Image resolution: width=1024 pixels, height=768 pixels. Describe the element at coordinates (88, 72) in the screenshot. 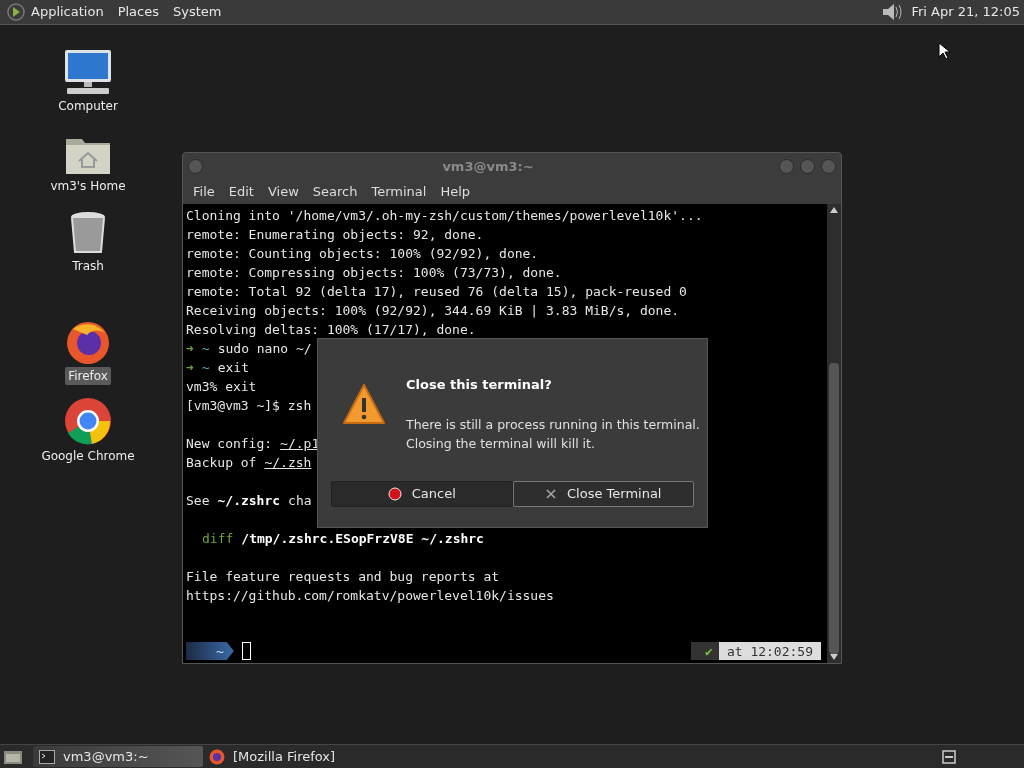

I see `computer-icon` at that location.